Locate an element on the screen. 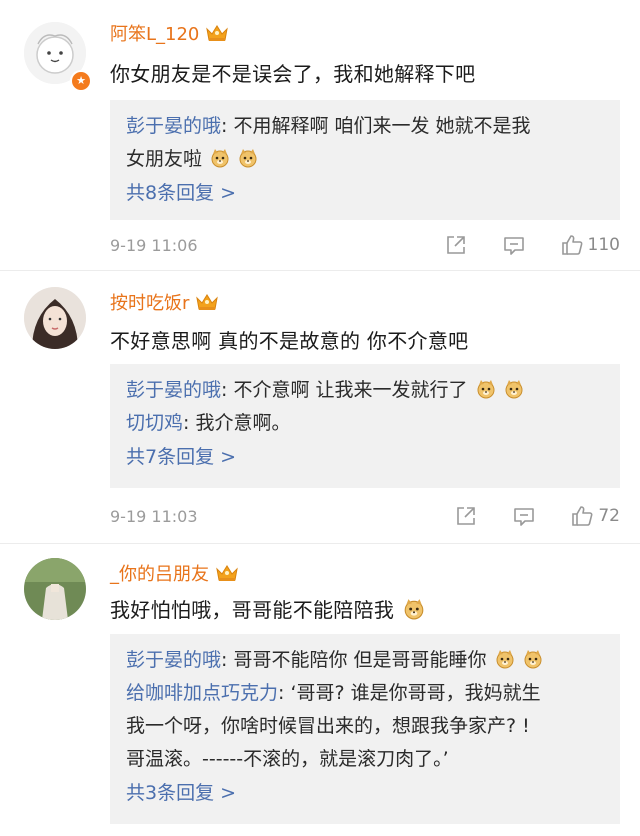 This screenshot has height=836, width=640. more-replies-link: 共8条回复 > is located at coordinates (365, 193).